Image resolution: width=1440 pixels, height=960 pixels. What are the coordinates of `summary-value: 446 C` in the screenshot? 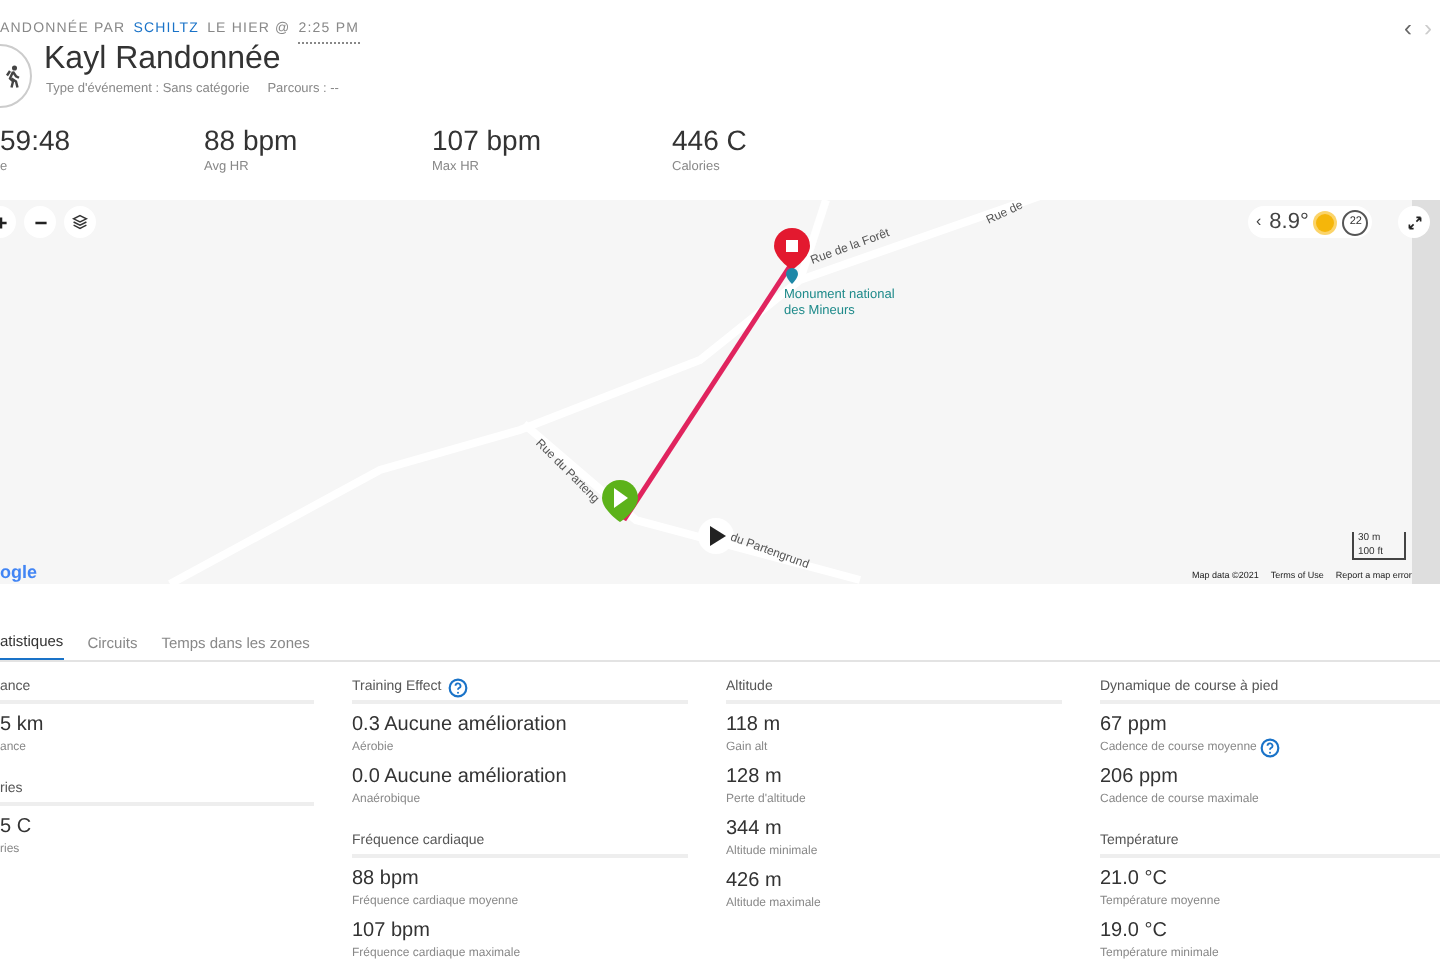 It's located at (709, 140).